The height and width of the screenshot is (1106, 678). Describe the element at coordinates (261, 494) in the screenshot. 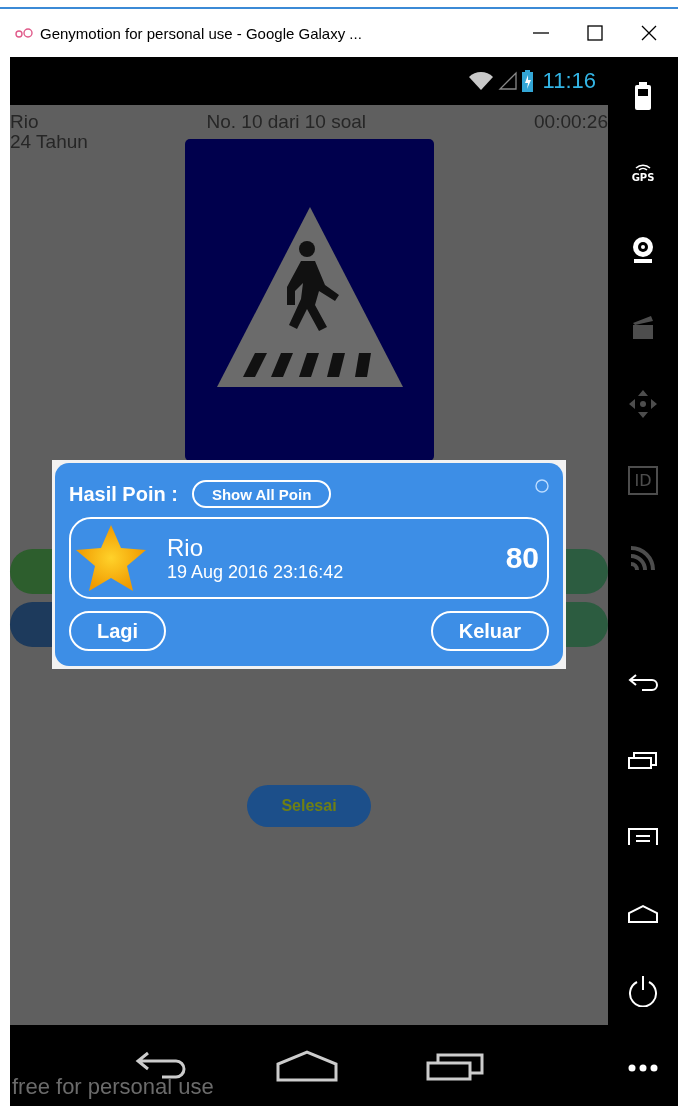

I see `show-all-button: Show All Poin` at that location.